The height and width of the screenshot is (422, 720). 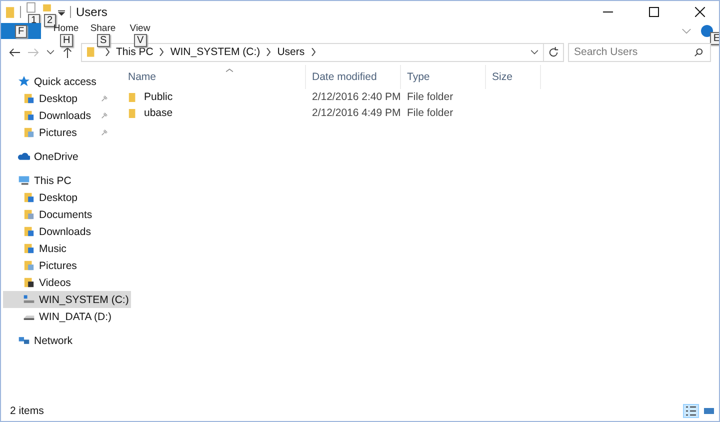 I want to click on nav-item: WIN_SYSTEM (C:), so click(x=67, y=299).